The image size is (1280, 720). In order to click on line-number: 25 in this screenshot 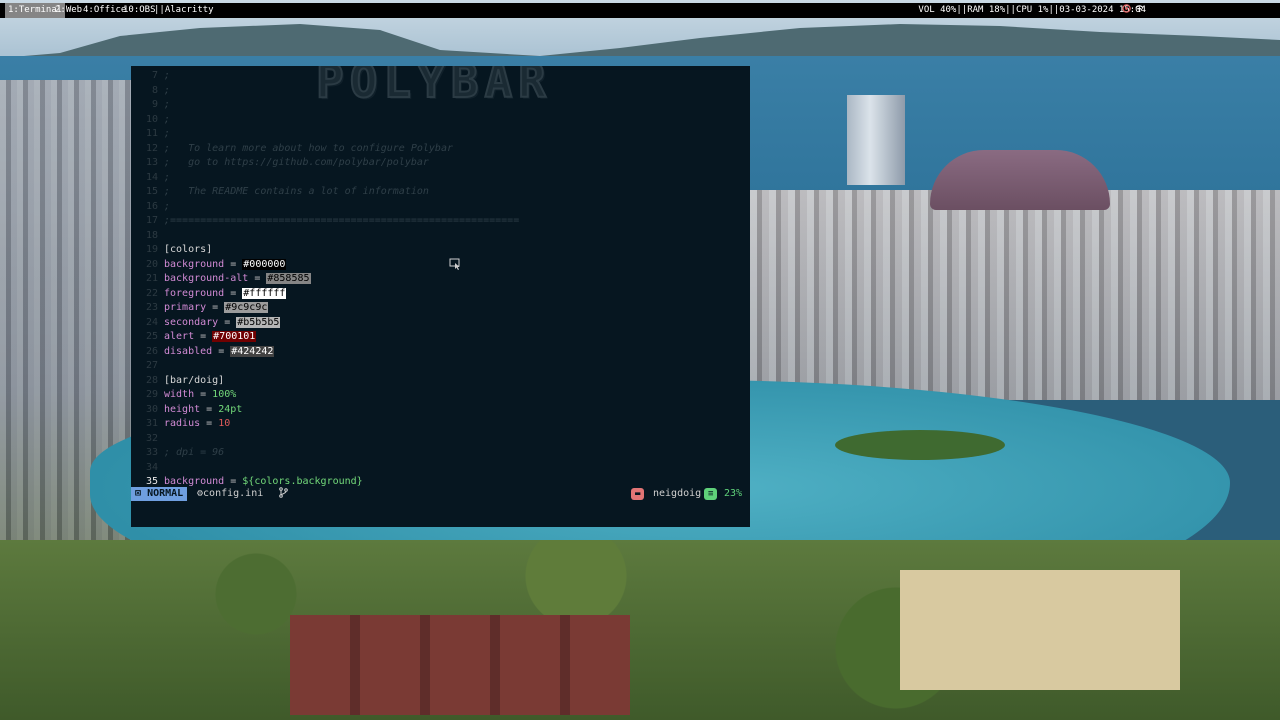, I will do `click(151, 336)`.